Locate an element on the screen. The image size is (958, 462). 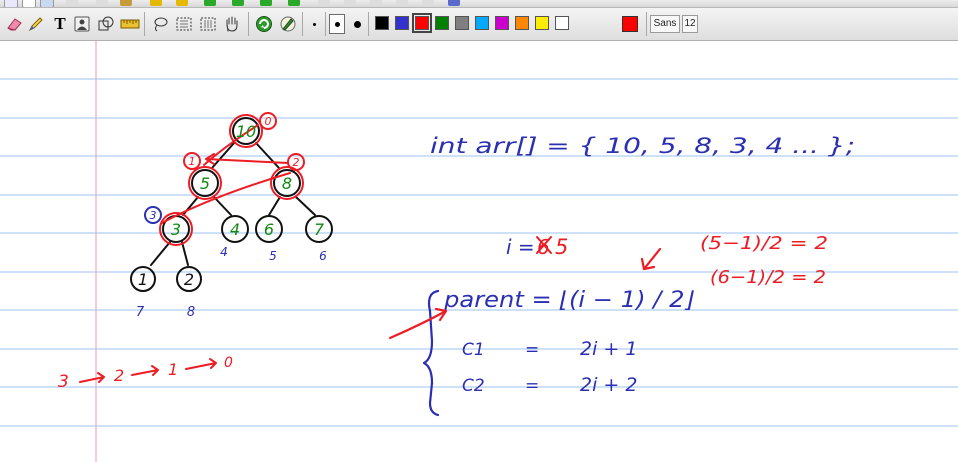
ruler-icon is located at coordinates (130, 24).